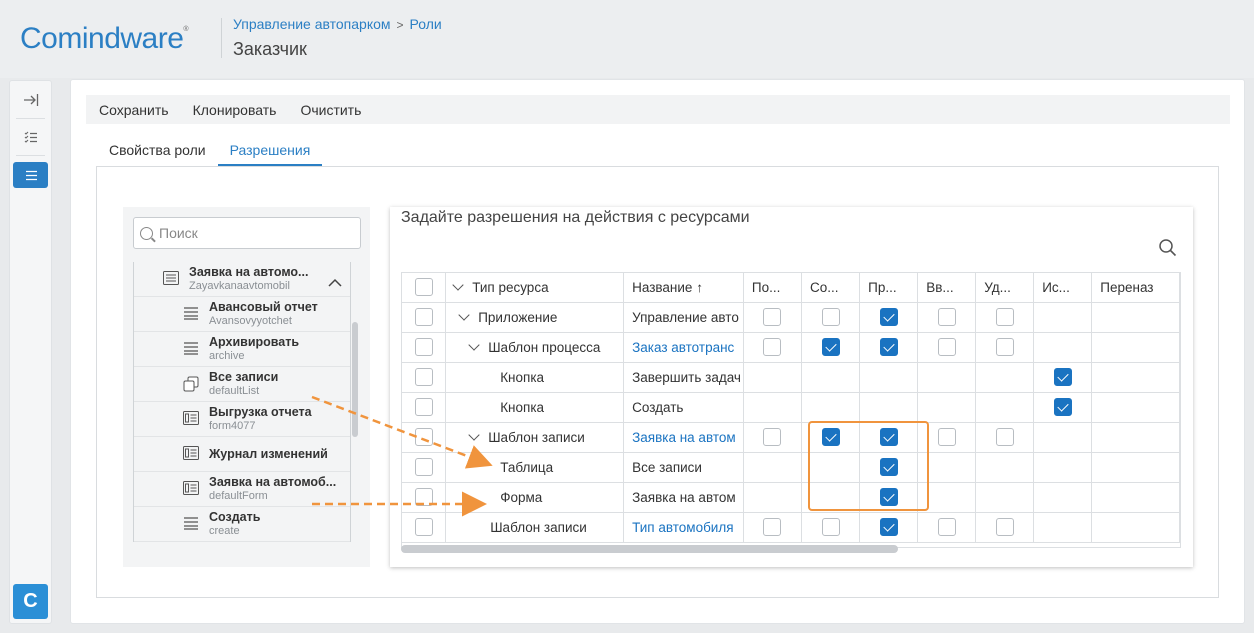 The height and width of the screenshot is (633, 1254). What do you see at coordinates (312, 24) in the screenshot?
I see `breadcrumb-item-fleet: Управление автопарком` at bounding box center [312, 24].